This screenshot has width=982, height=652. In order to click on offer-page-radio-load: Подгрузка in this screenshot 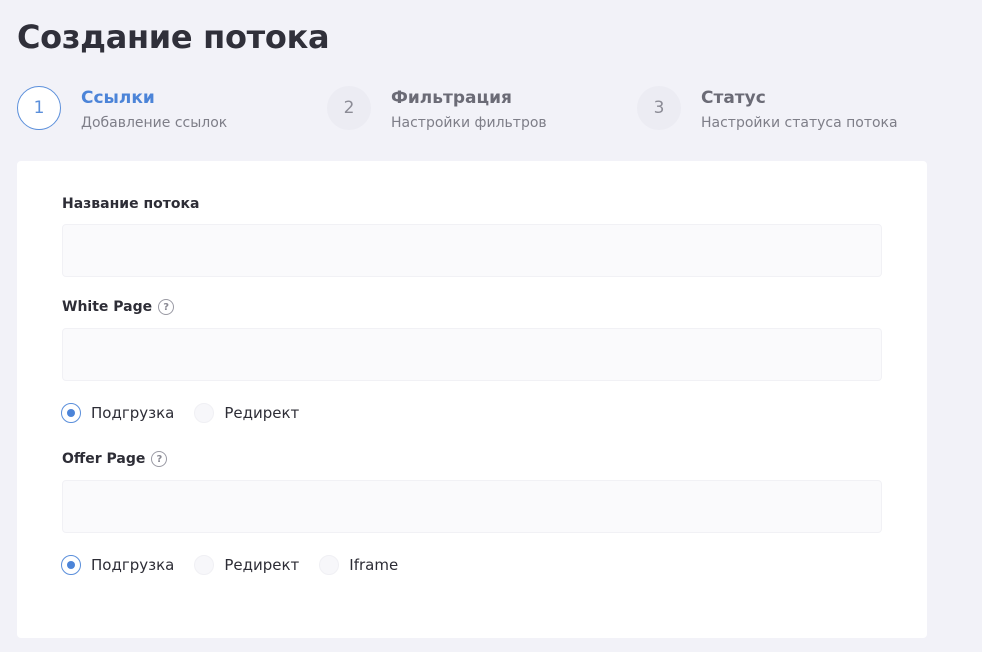, I will do `click(117, 565)`.